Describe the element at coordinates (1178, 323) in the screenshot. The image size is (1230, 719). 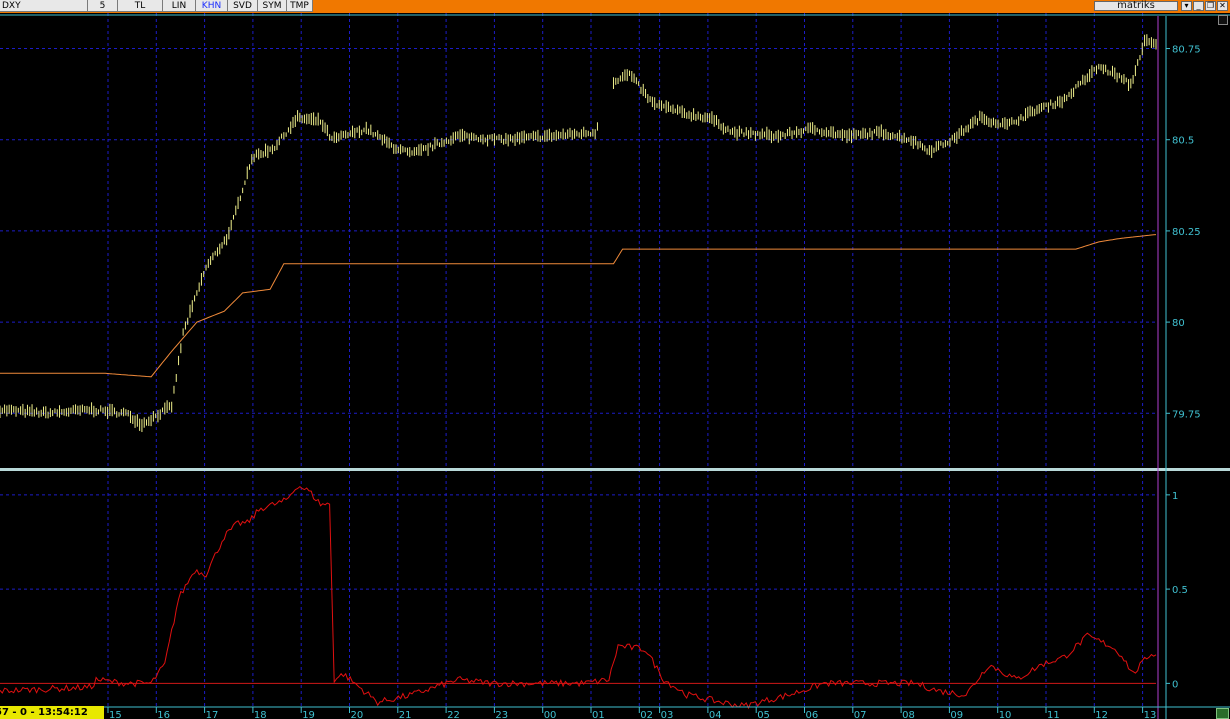
I see `y-tick-label: 80` at that location.